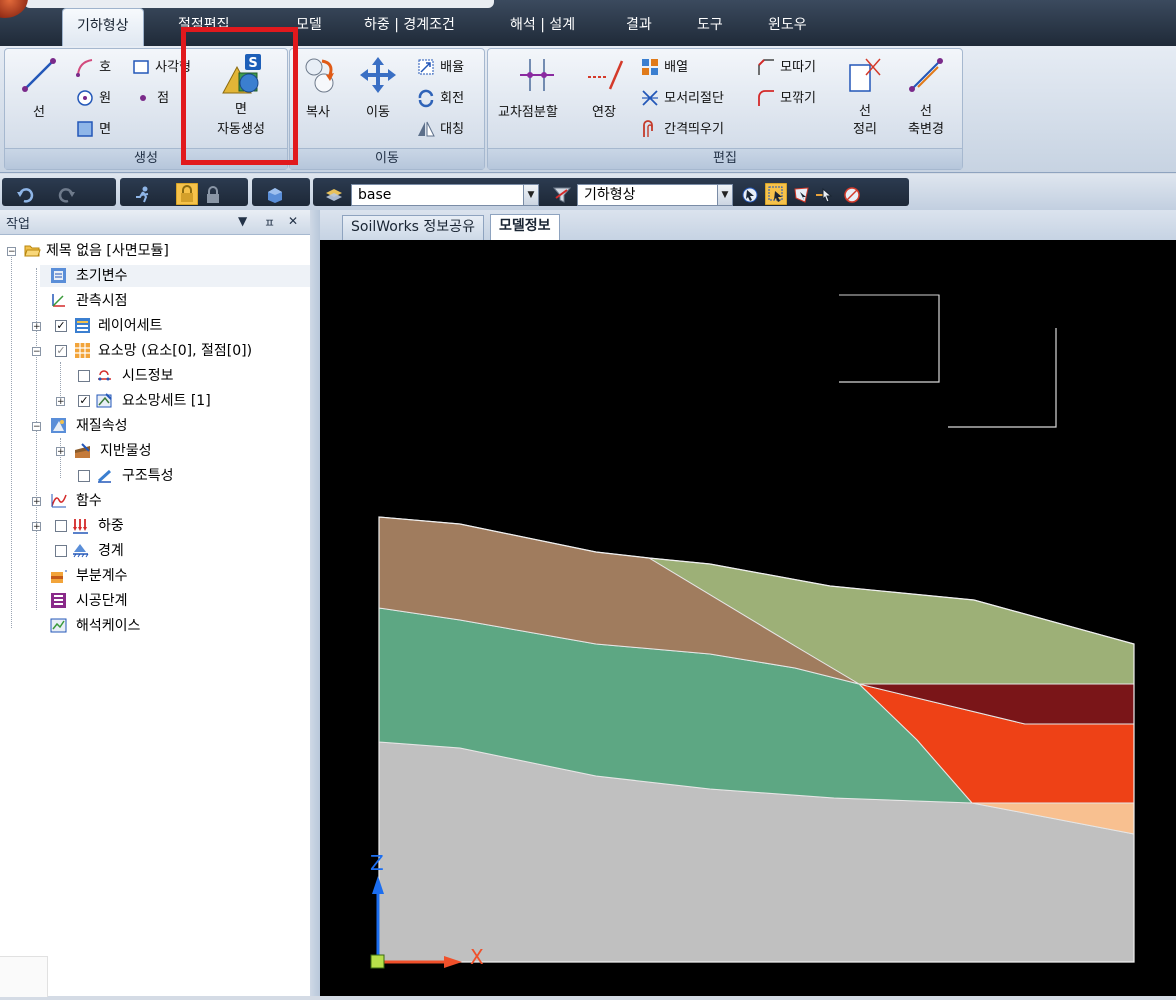  I want to click on fillet-button: 모깎기, so click(786, 98).